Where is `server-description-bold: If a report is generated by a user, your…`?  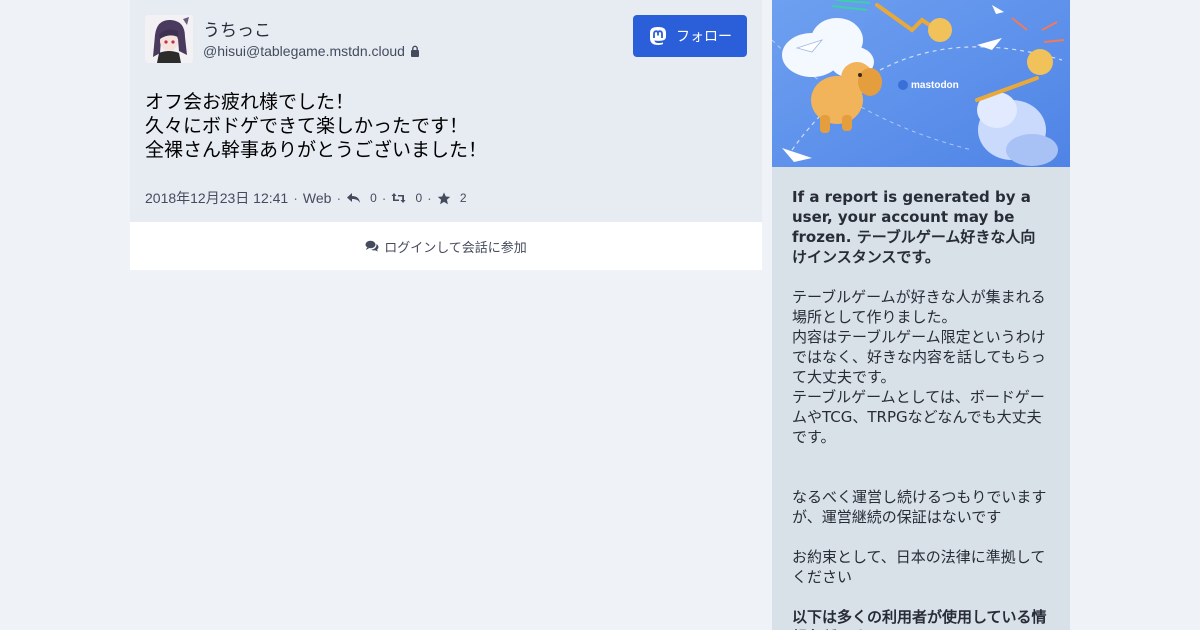 server-description-bold: If a report is generated by a user, your… is located at coordinates (914, 227).